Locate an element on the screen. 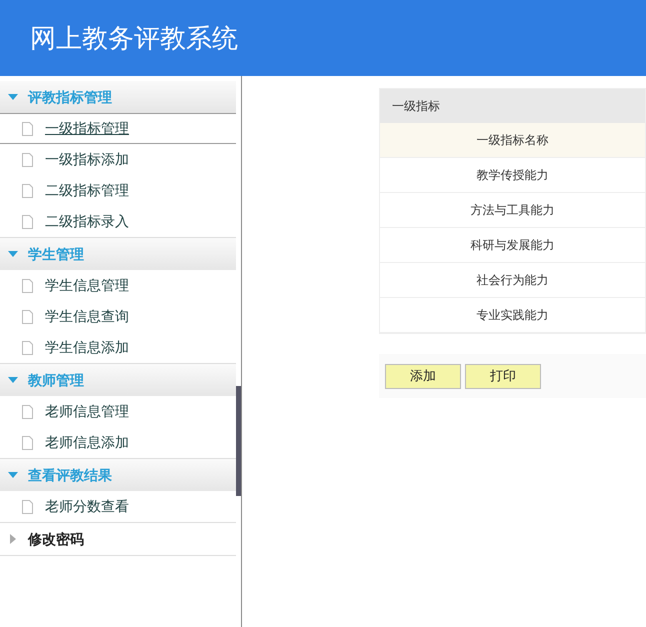 The height and width of the screenshot is (627, 646). menu-item: 二级指标录入 is located at coordinates (118, 221).